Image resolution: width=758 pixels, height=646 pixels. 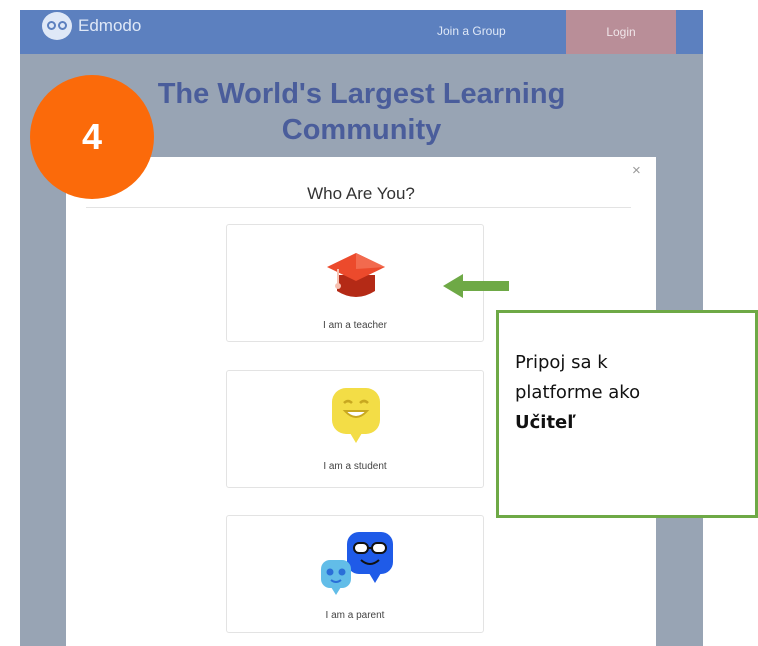 I want to click on instruction-callout: Pripoj sa k platforme ako Učiteľ, so click(x=627, y=414).